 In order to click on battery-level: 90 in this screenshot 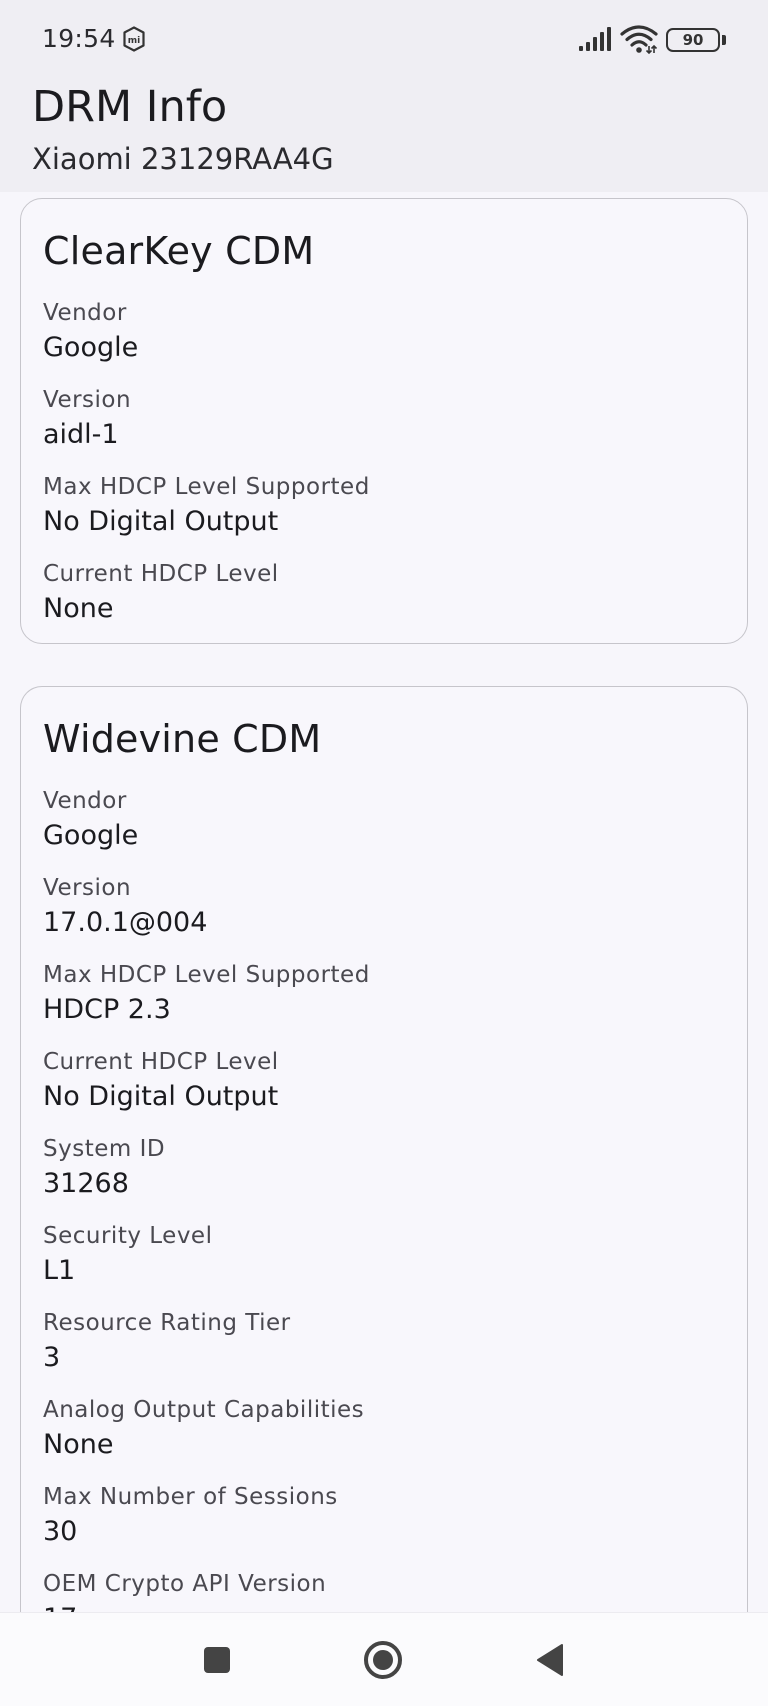, I will do `click(693, 40)`.